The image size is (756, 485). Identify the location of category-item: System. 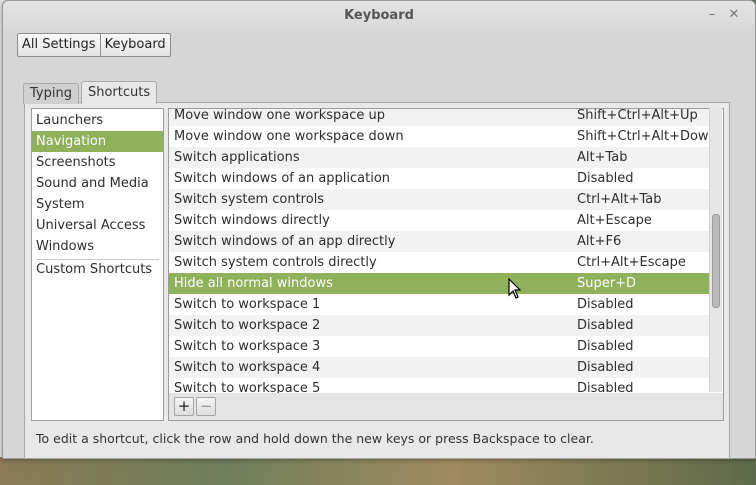
(97, 204).